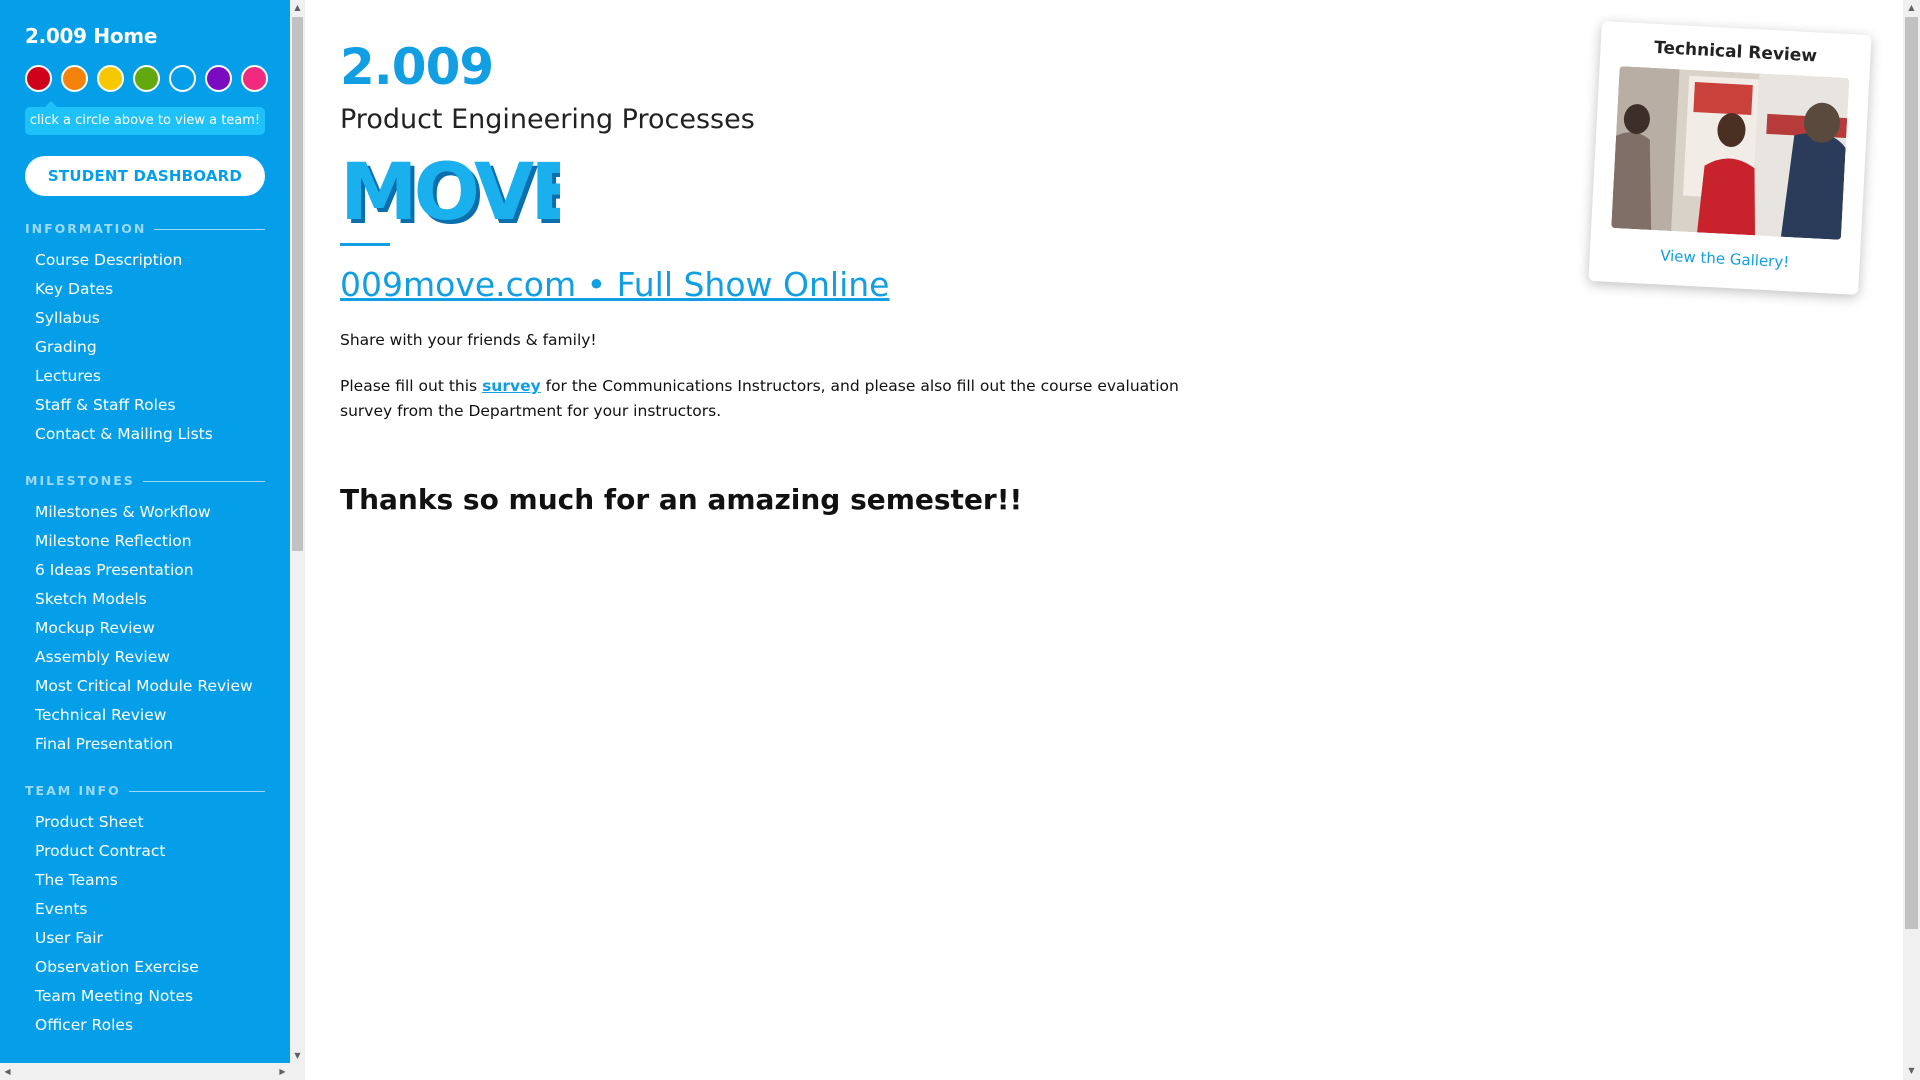  Describe the element at coordinates (1735, 52) in the screenshot. I see `gallery-title: Technical Review` at that location.